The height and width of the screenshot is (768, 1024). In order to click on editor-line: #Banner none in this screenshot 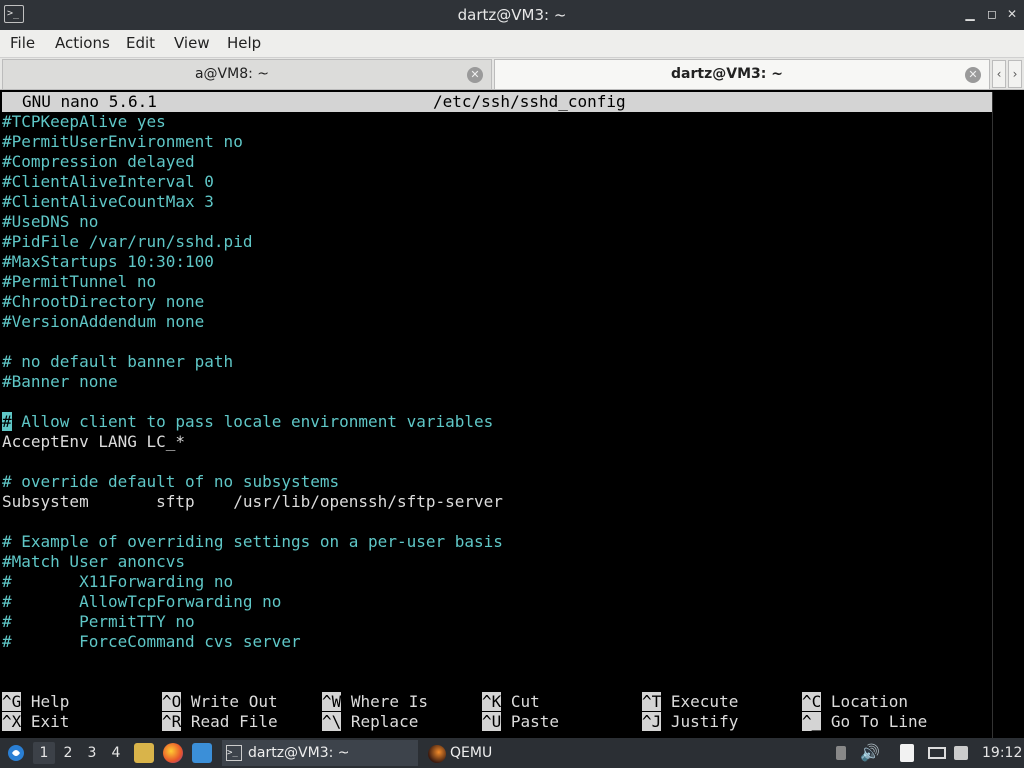, I will do `click(60, 382)`.